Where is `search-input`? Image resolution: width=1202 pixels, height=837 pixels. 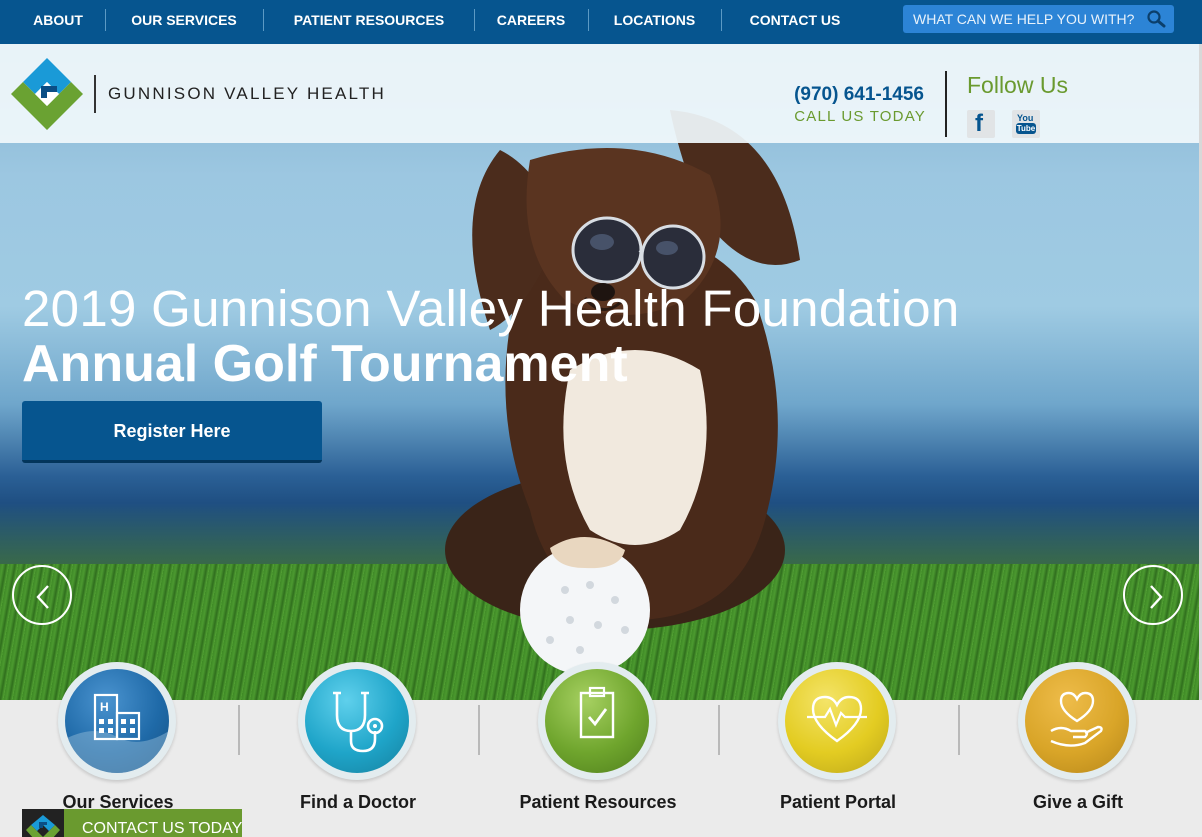
search-input is located at coordinates (1023, 19).